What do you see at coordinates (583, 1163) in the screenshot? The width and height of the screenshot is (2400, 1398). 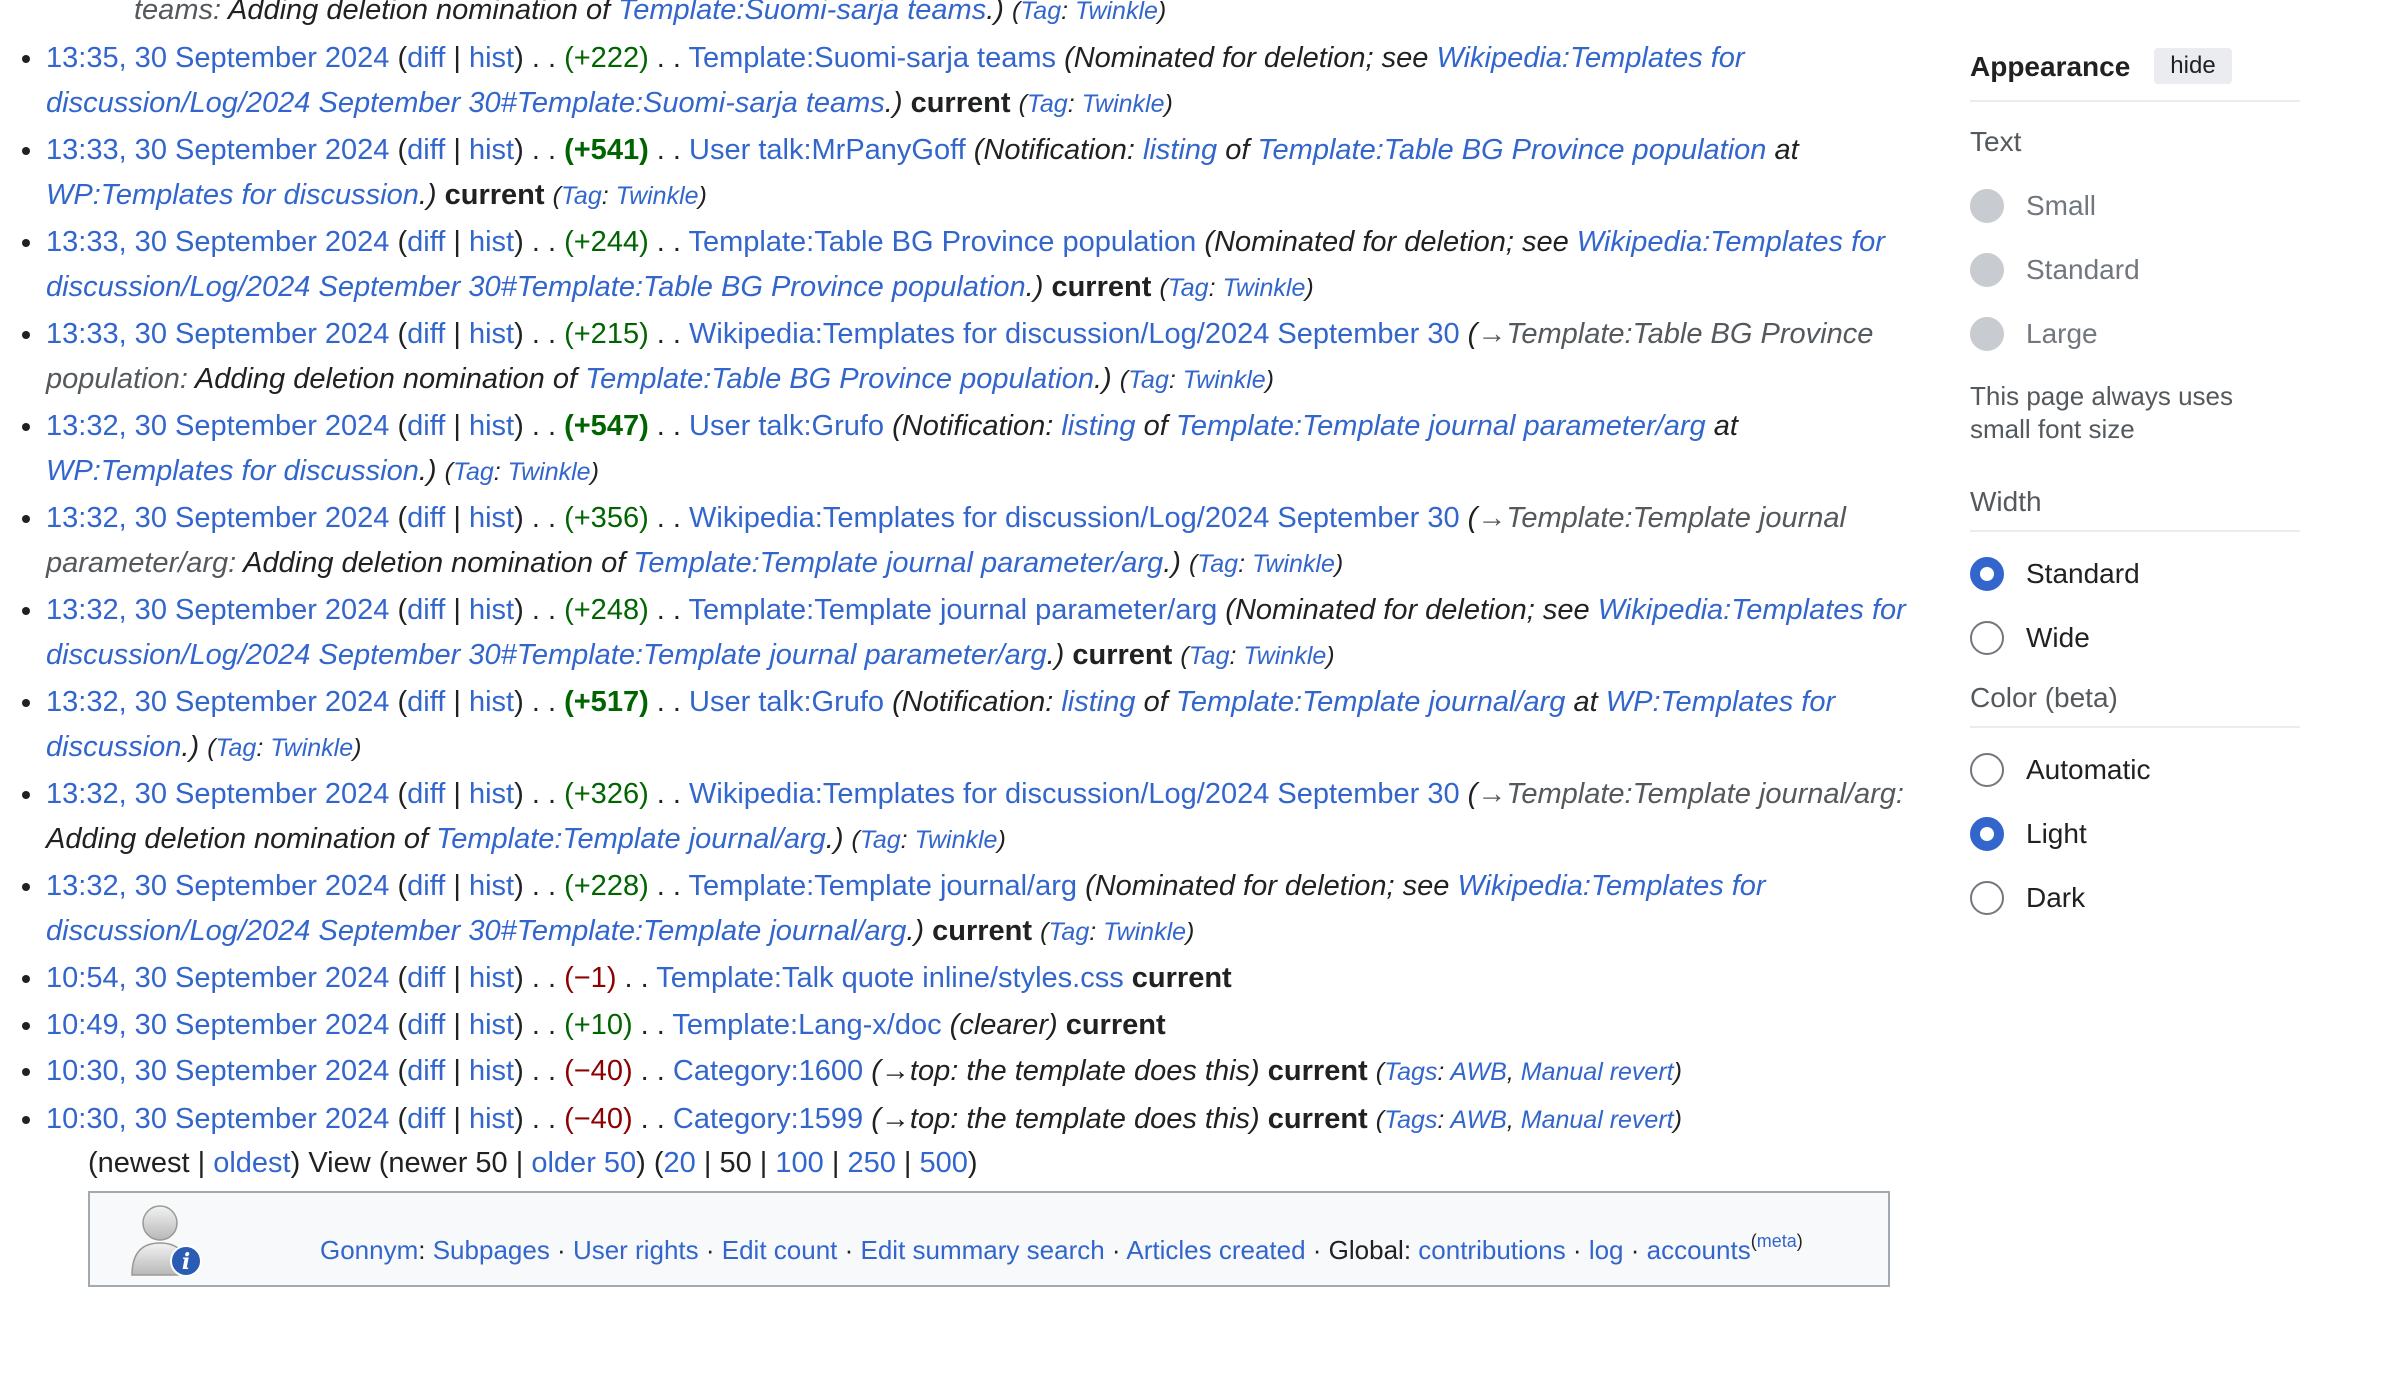 I see `pager-older-link: older 50` at bounding box center [583, 1163].